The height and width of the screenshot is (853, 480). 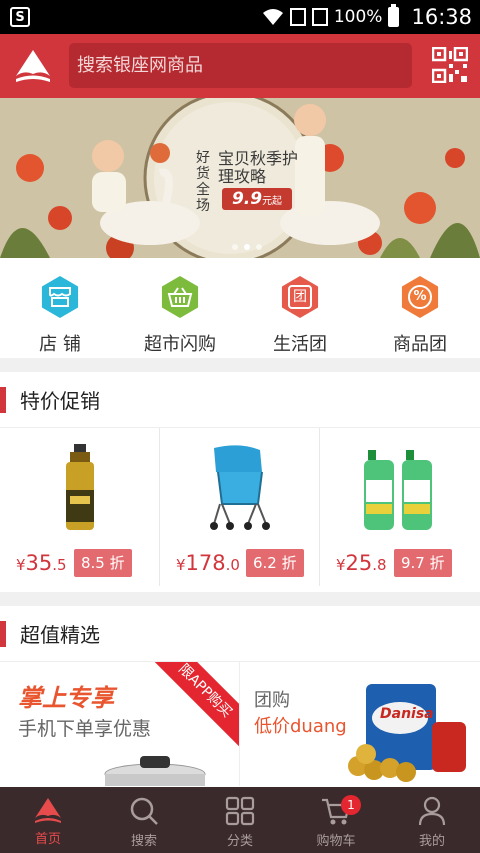 I want to click on app-header: 搜索银座网商品, so click(x=240, y=66).